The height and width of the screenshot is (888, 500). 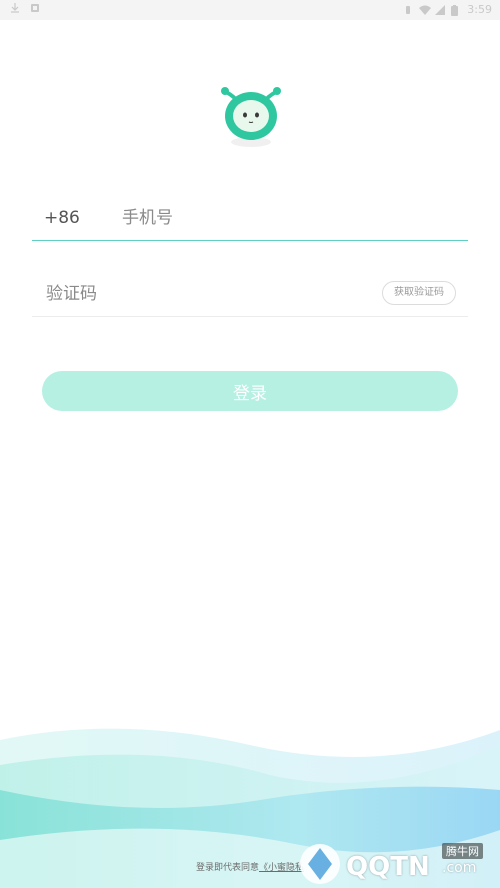 What do you see at coordinates (196, 294) in the screenshot?
I see `verification-code-input` at bounding box center [196, 294].